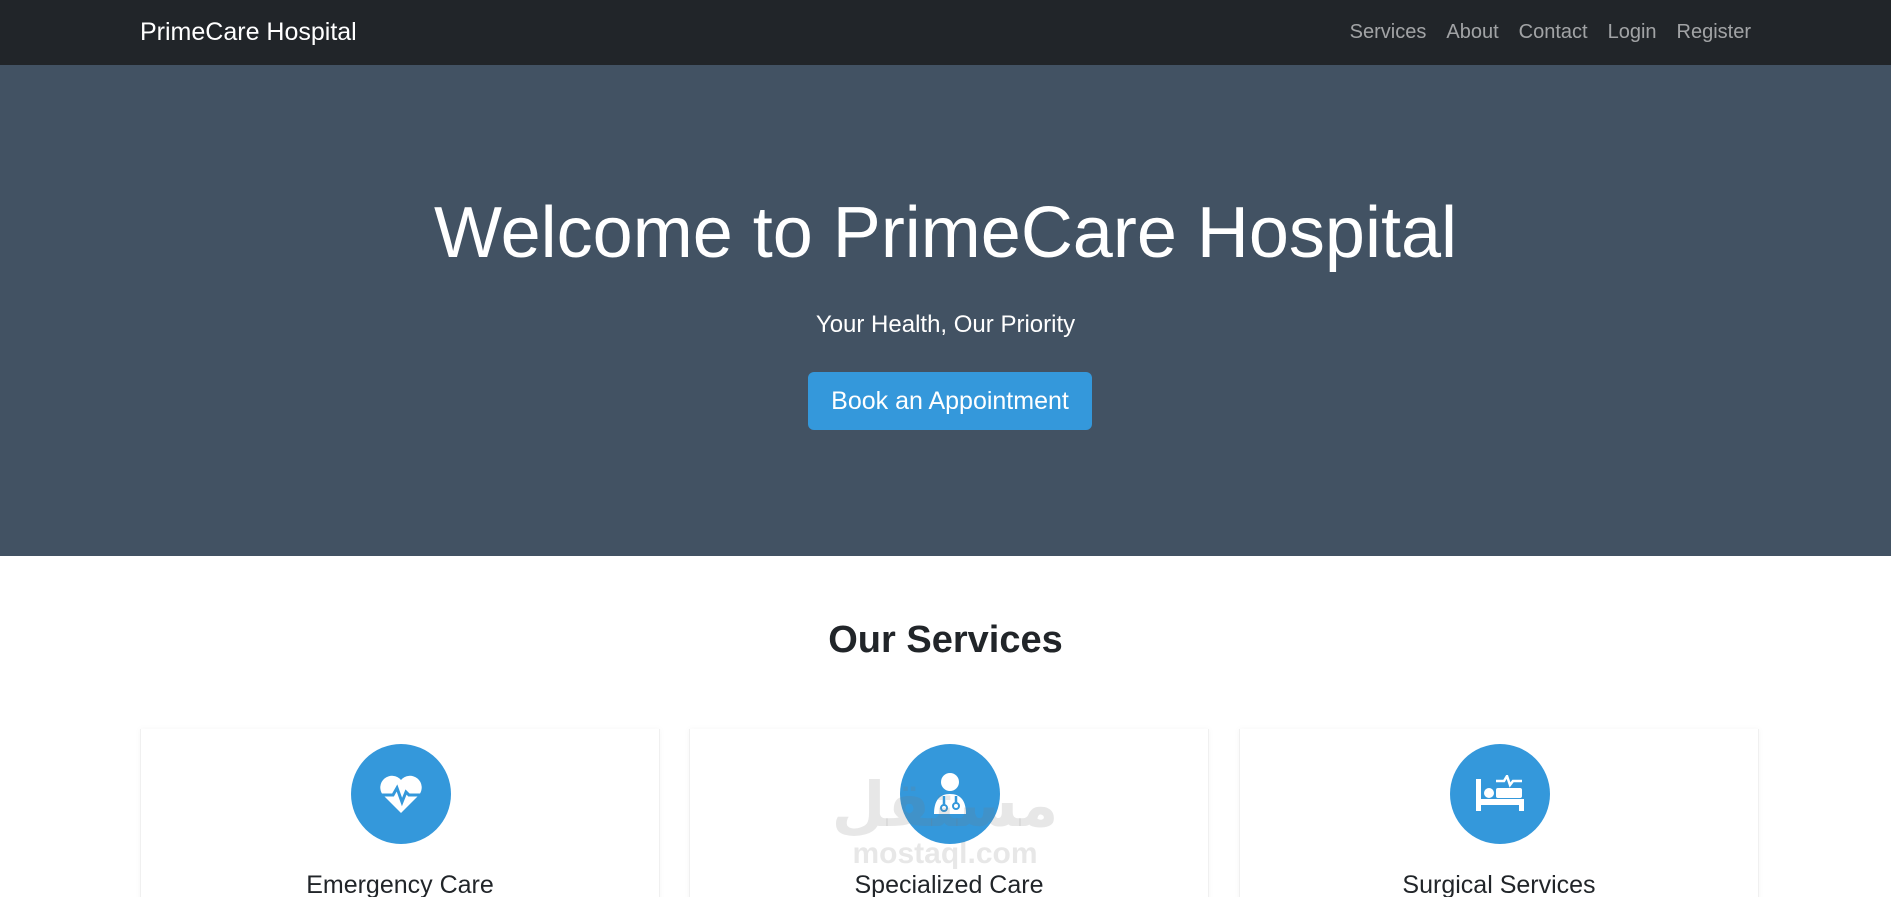  Describe the element at coordinates (1472, 32) in the screenshot. I see `nav-link-about: About` at that location.